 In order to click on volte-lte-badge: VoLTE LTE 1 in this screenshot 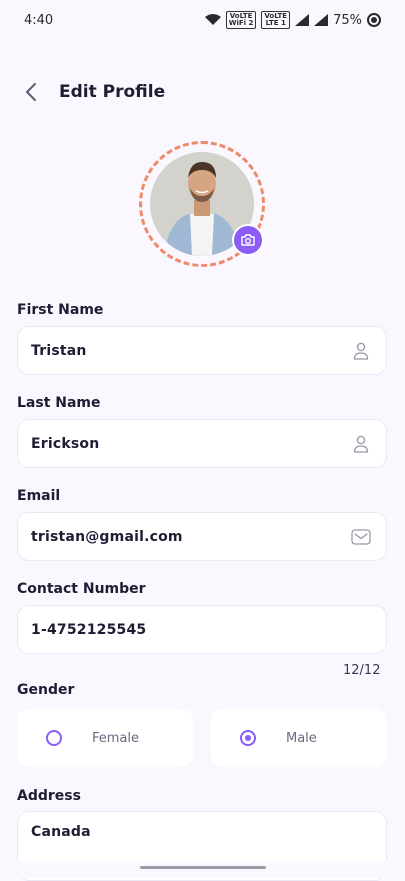, I will do `click(276, 20)`.